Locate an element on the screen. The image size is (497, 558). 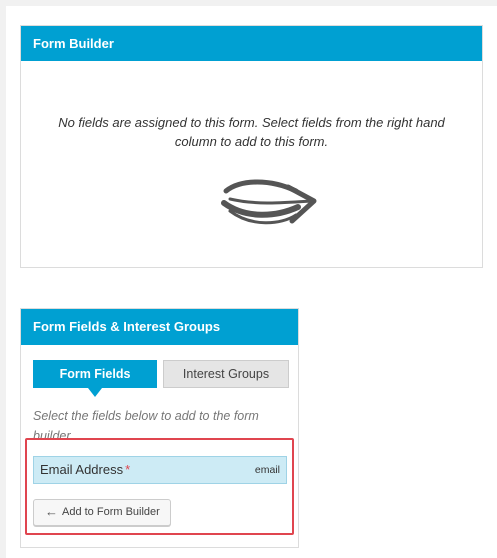
fields-tabs: Form Fields Interest Groups is located at coordinates (161, 378).